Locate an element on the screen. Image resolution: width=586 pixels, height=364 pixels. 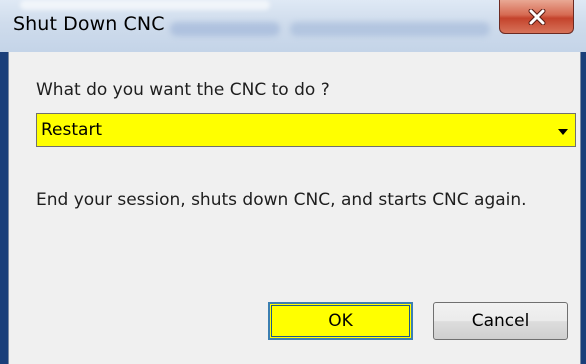
cancel-button: Cancel is located at coordinates (500, 321).